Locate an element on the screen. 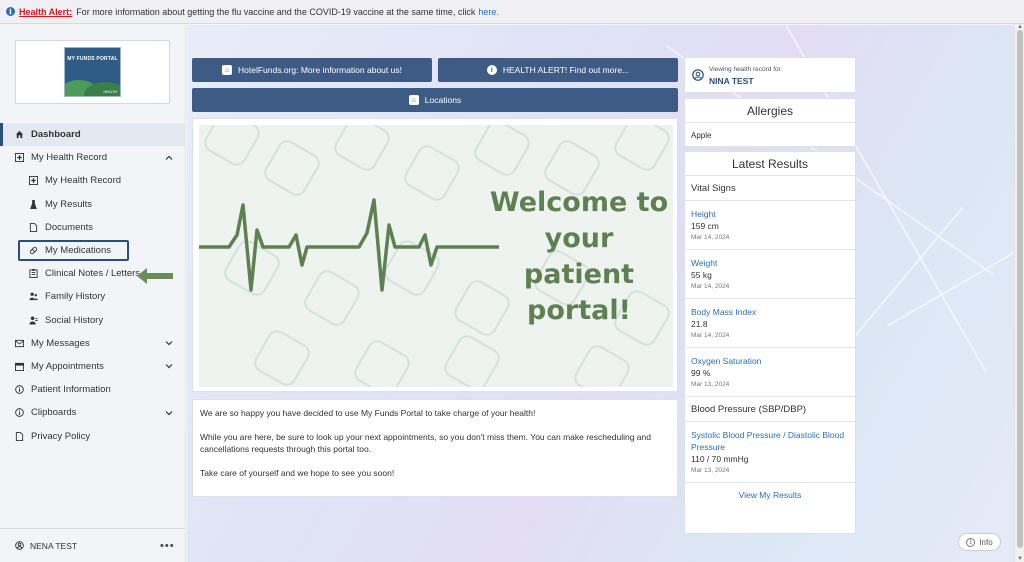  sidebar-item-label: Social History is located at coordinates (74, 320).